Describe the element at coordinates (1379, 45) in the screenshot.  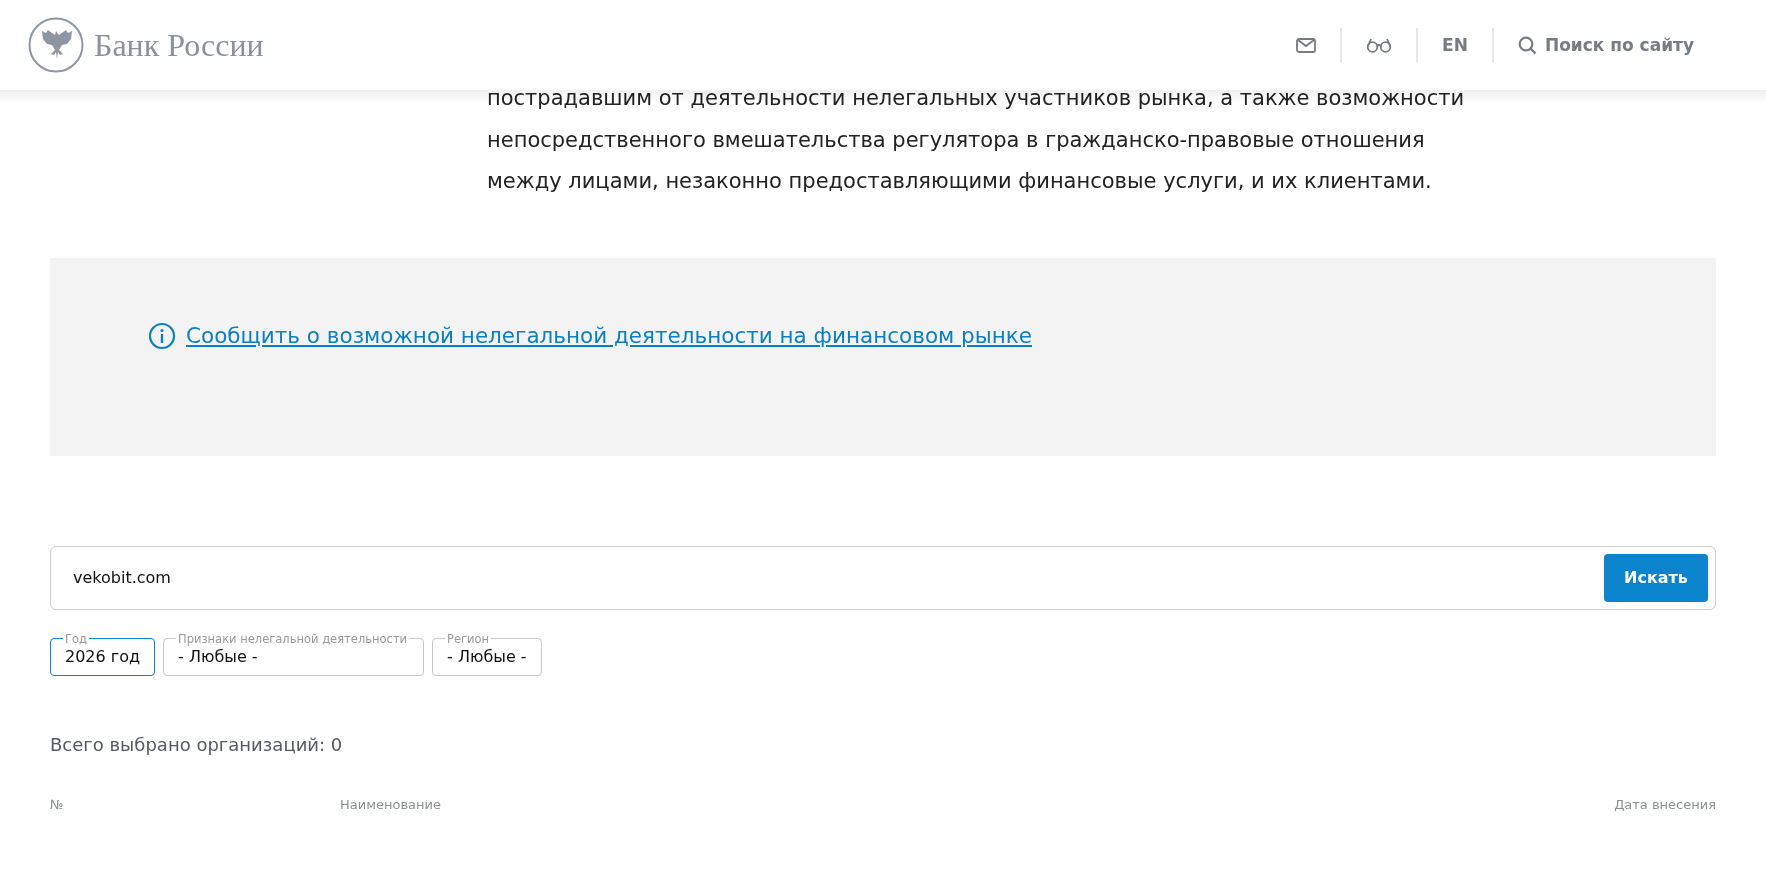
I see `glasses-icon` at that location.